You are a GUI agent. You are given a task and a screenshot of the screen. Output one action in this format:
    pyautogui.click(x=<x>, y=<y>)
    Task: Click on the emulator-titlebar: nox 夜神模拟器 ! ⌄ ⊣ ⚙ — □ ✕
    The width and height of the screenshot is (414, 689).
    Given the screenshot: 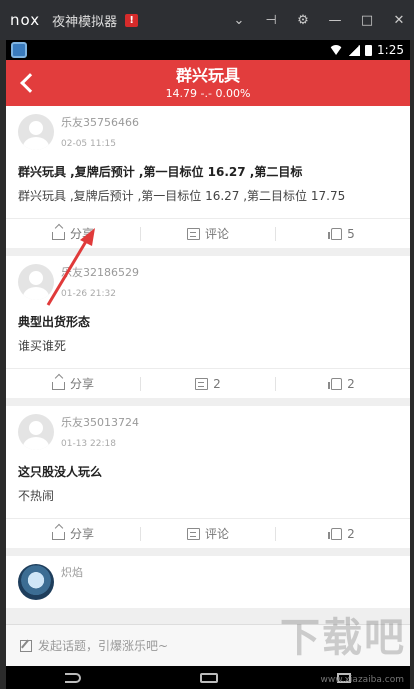 What is the action you would take?
    pyautogui.click(x=207, y=20)
    